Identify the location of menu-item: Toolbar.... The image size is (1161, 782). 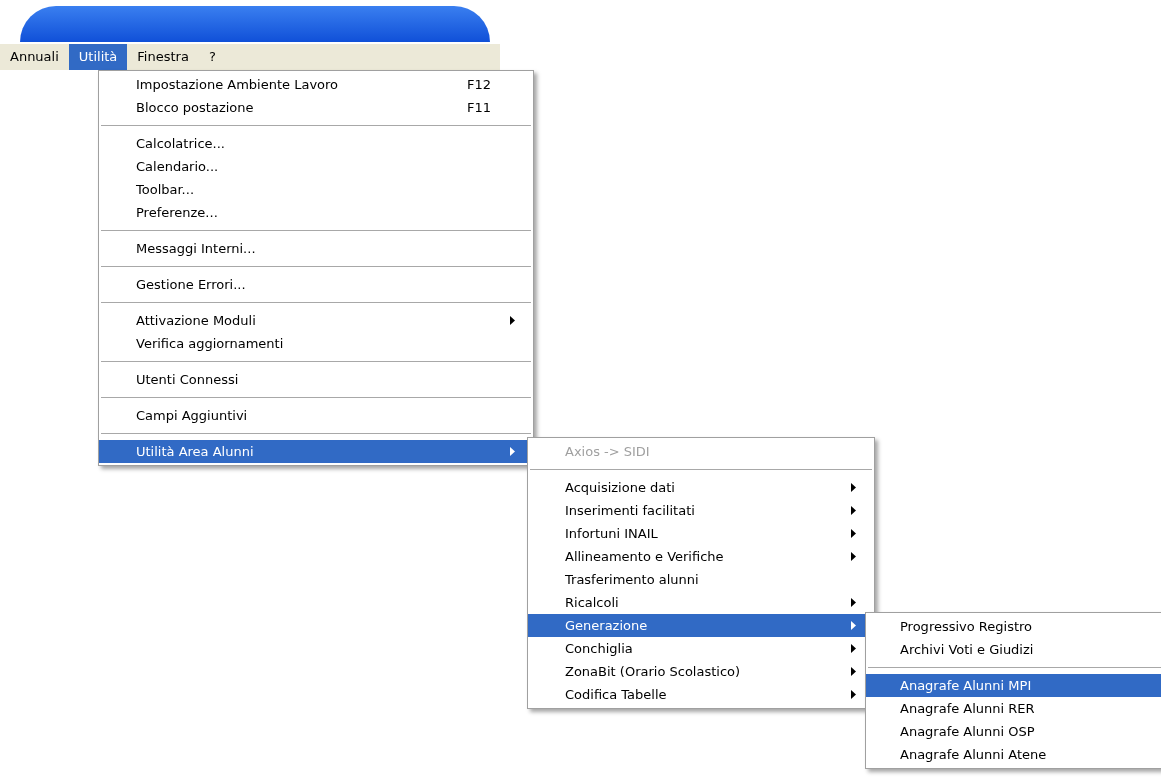
(316, 189).